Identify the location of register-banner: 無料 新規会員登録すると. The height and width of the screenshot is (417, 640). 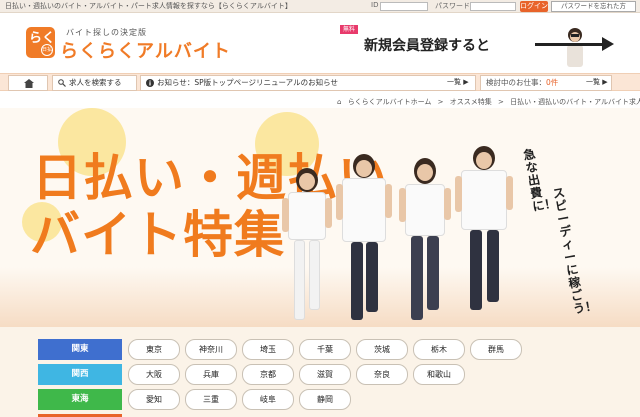
(485, 46).